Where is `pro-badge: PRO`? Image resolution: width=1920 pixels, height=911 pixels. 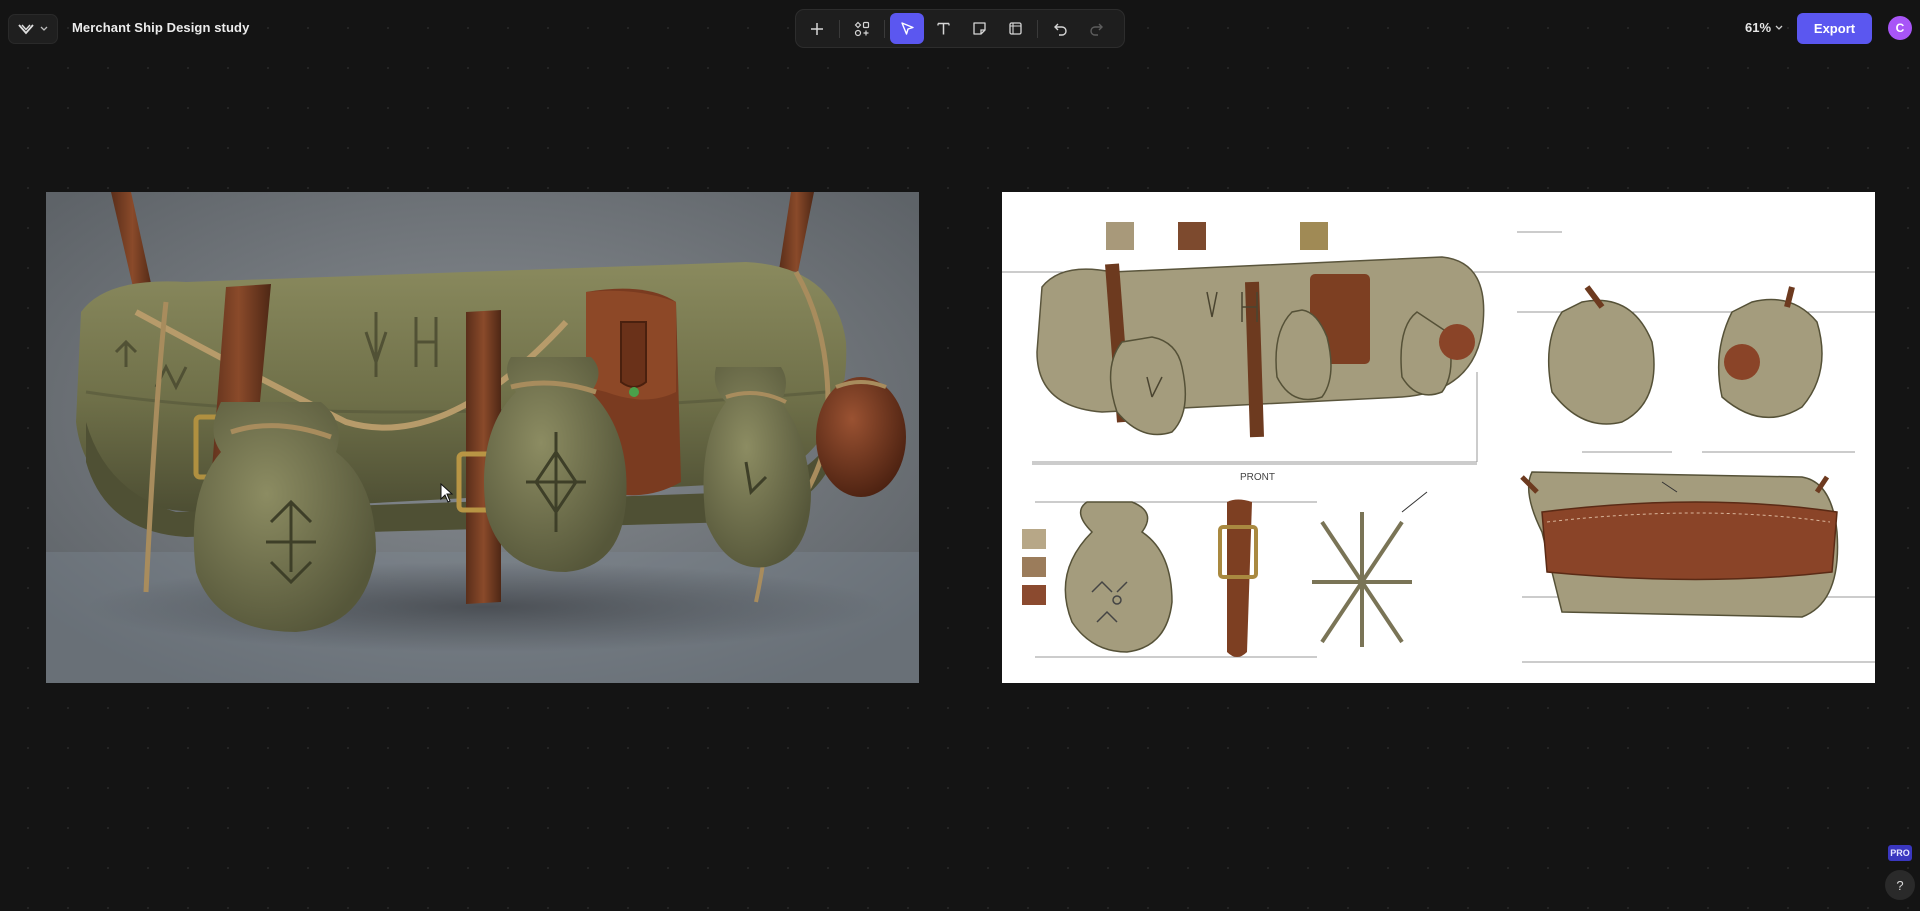
pro-badge: PRO is located at coordinates (1900, 853).